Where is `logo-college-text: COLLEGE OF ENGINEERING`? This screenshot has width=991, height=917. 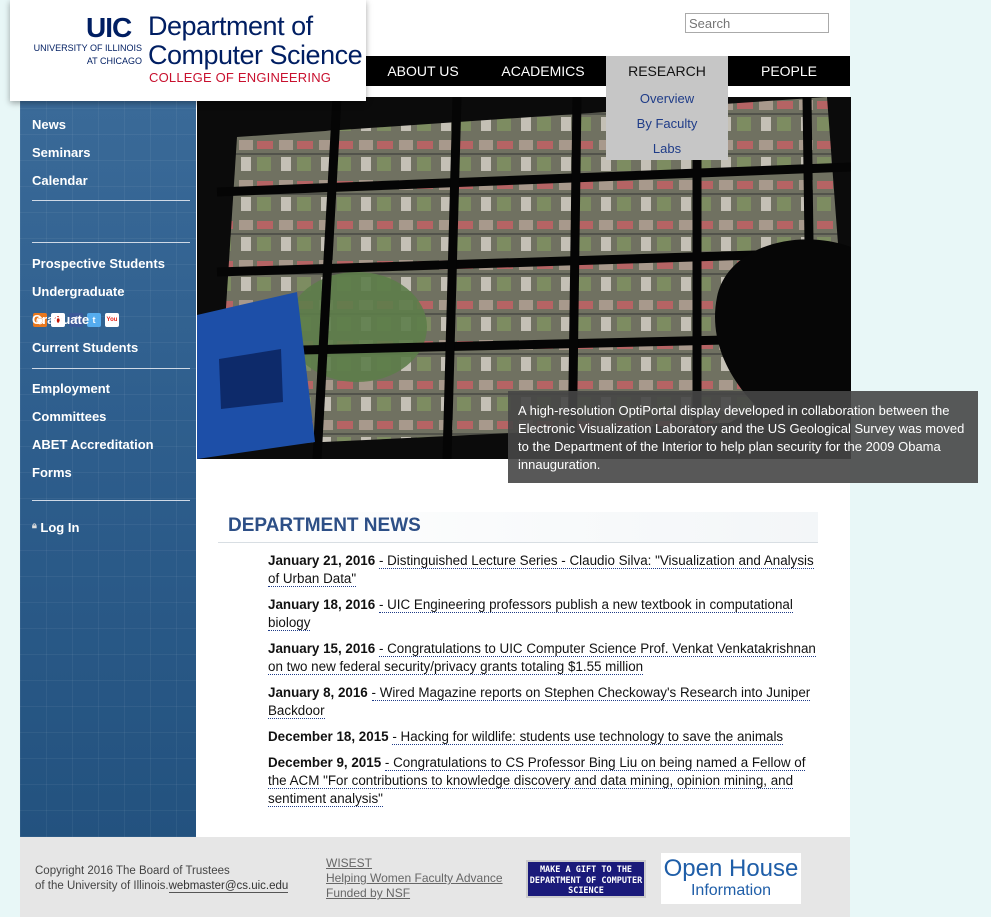 logo-college-text: COLLEGE OF ENGINEERING is located at coordinates (240, 77).